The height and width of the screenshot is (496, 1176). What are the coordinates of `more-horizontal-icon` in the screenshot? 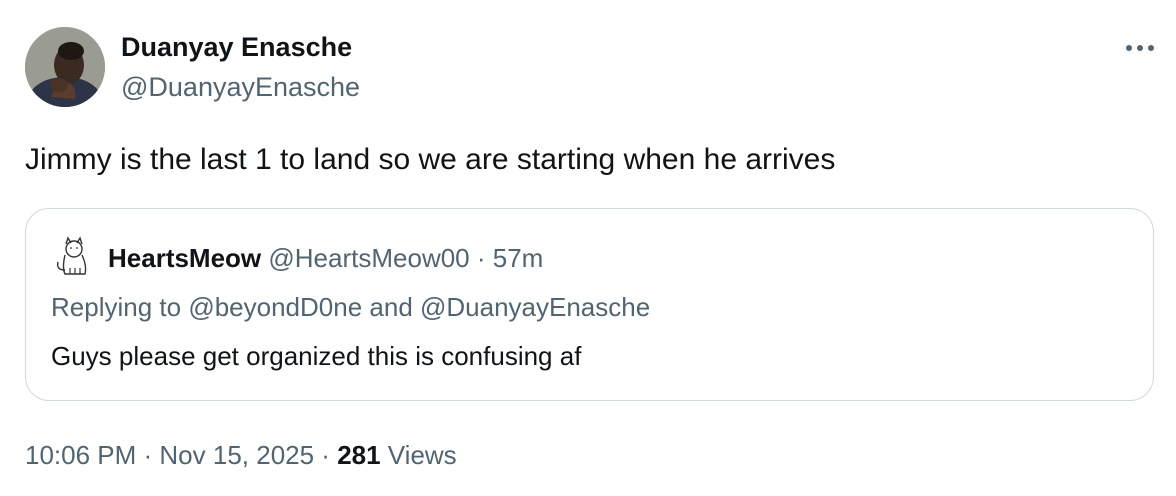 It's located at (1140, 48).